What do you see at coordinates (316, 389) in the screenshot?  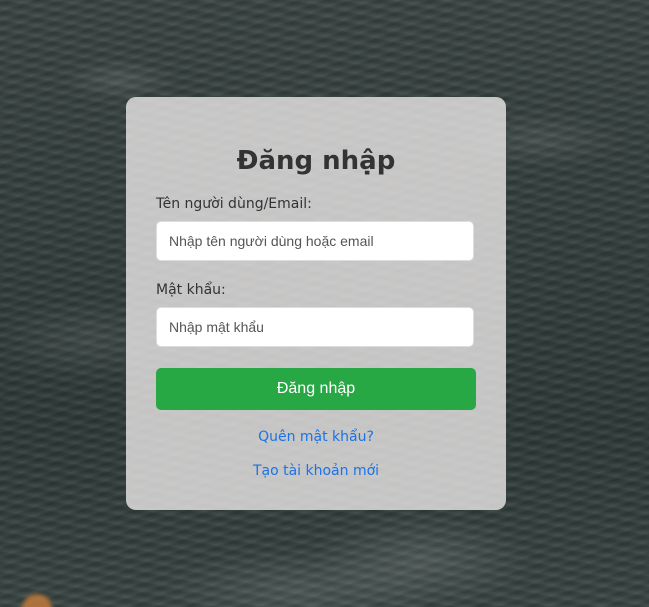 I see `login-button: Đăng nhập` at bounding box center [316, 389].